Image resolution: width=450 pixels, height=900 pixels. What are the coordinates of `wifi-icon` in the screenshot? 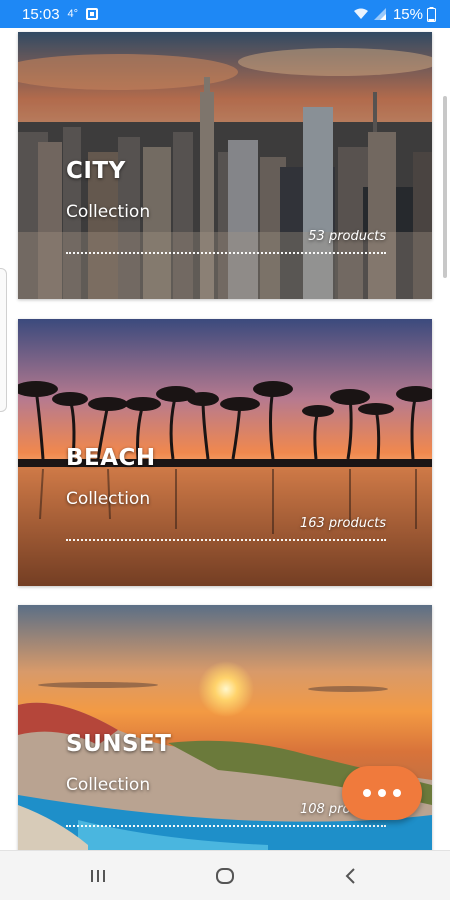 It's located at (361, 14).